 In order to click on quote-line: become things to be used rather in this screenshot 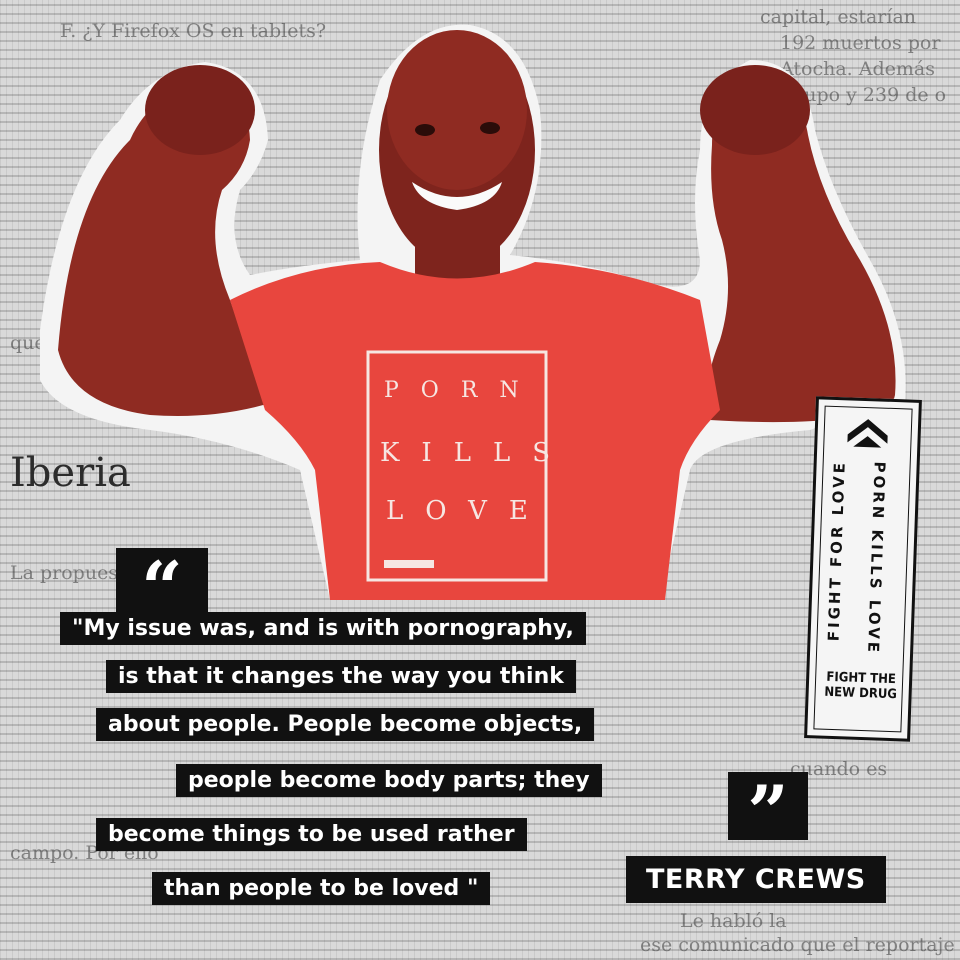, I will do `click(311, 834)`.